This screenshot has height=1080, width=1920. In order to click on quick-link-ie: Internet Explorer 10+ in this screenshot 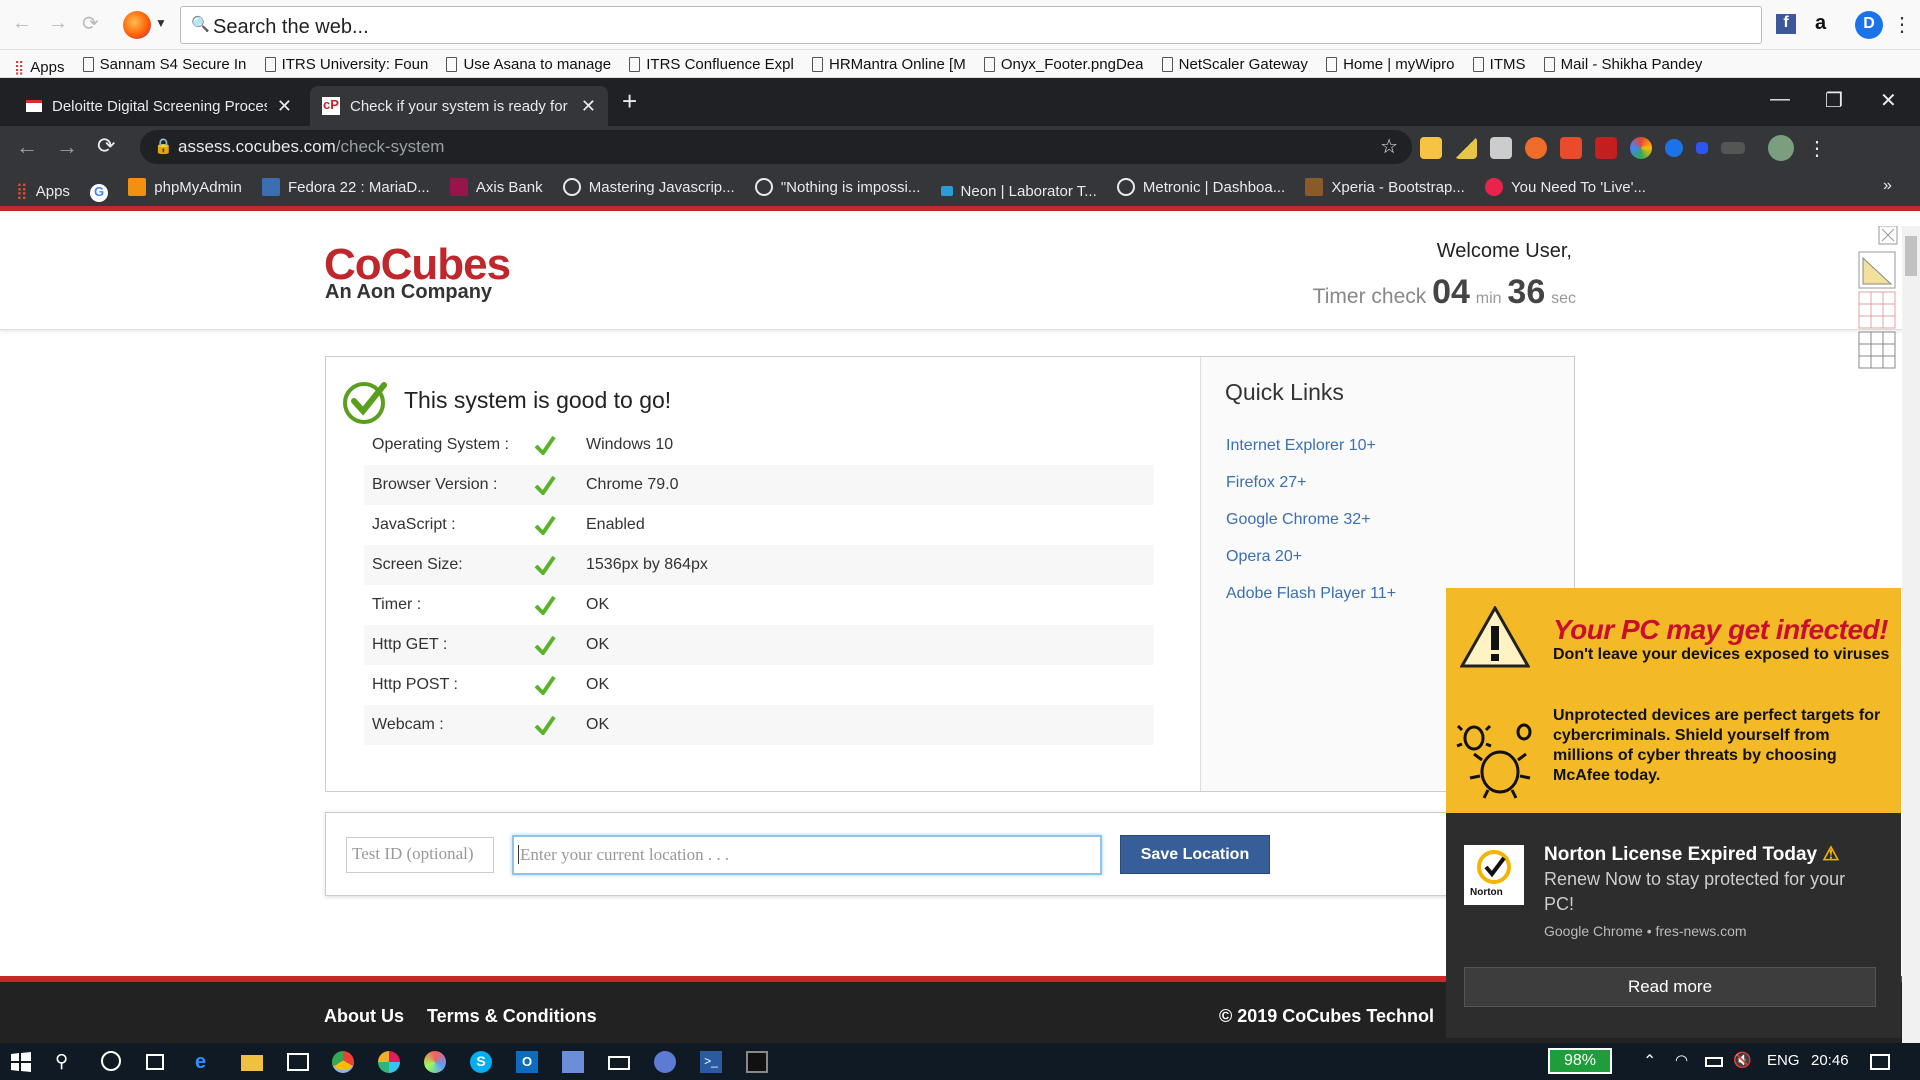, I will do `click(1301, 446)`.